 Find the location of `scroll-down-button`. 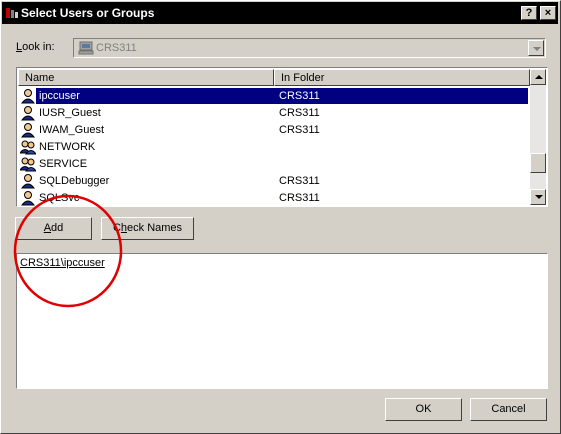

scroll-down-button is located at coordinates (538, 197).